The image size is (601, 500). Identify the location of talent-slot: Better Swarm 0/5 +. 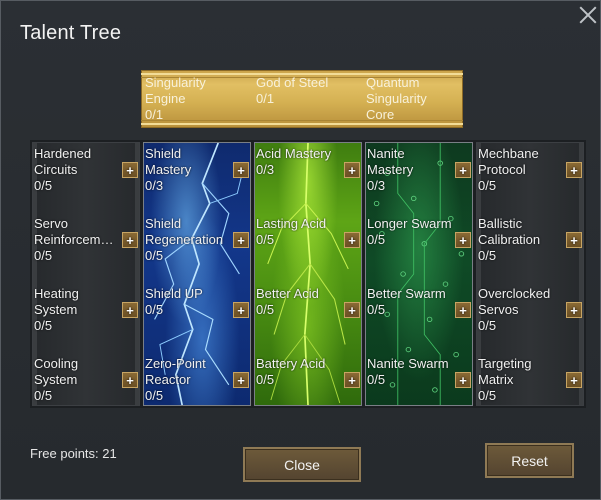
(419, 316).